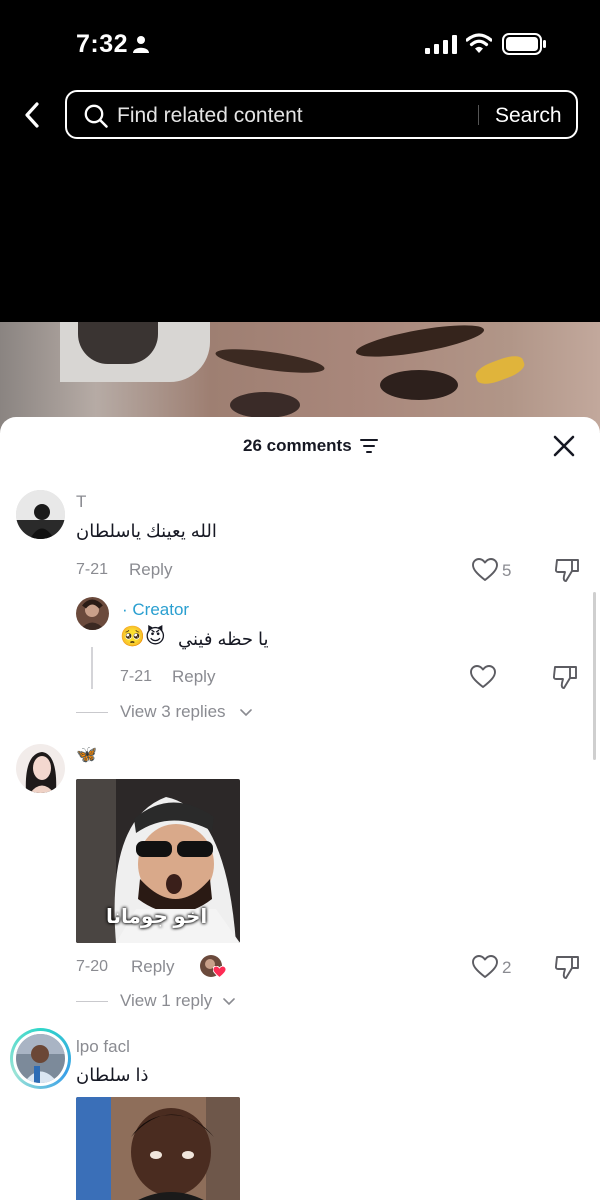 Image resolution: width=600 pixels, height=1200 pixels. I want to click on reply-text: يا حظه فيني, so click(223, 639).